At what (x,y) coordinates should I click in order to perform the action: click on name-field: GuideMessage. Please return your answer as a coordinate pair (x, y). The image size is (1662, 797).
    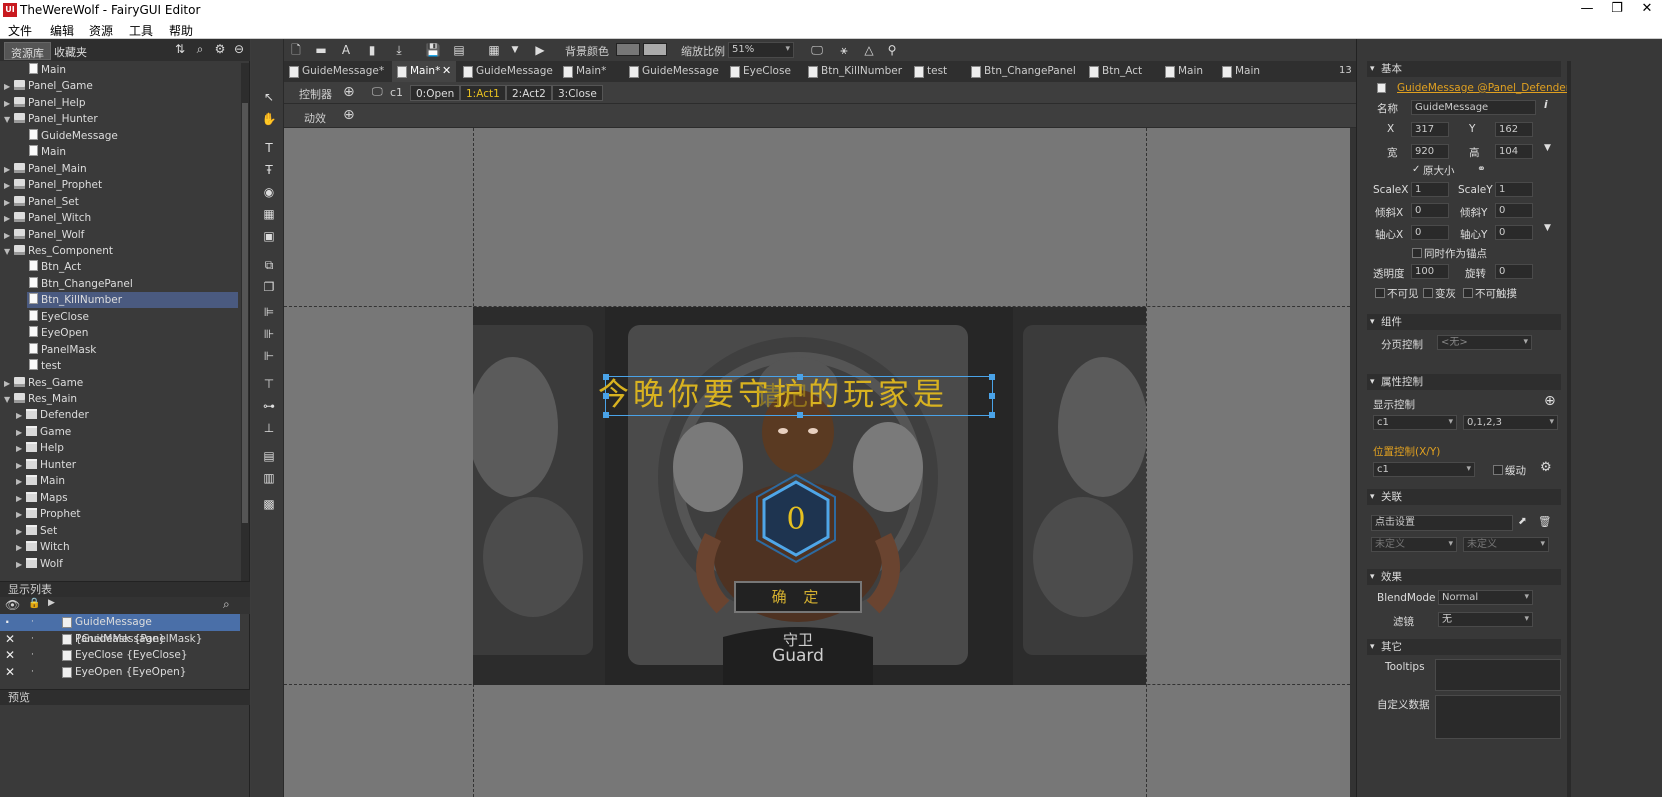
    Looking at the image, I should click on (1473, 107).